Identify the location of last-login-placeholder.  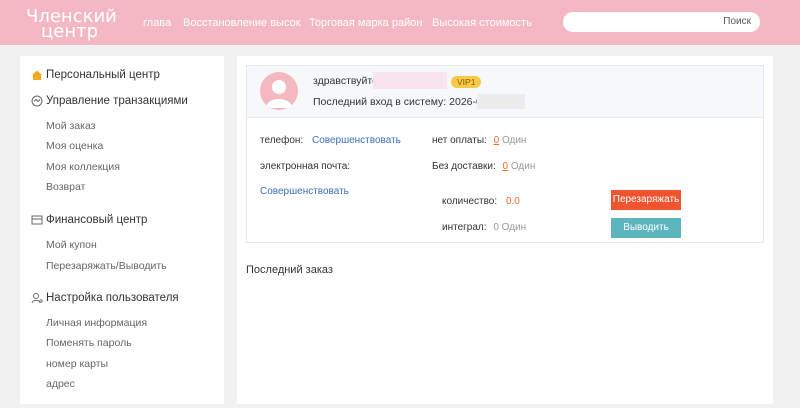
(501, 101).